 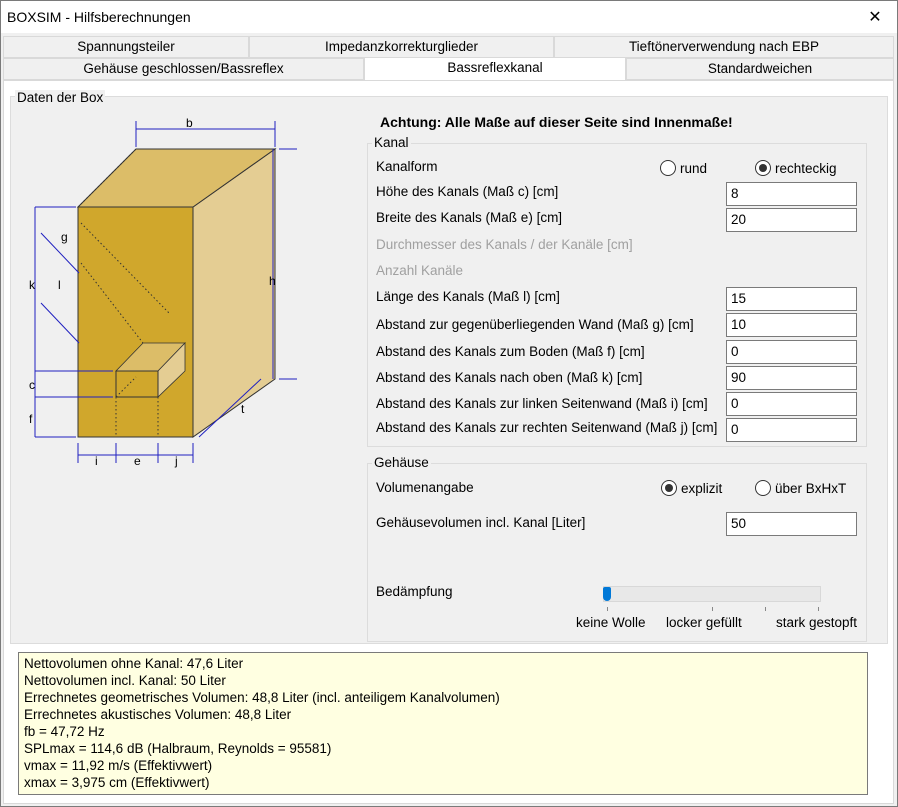 I want to click on box-front-face, so click(x=135, y=322).